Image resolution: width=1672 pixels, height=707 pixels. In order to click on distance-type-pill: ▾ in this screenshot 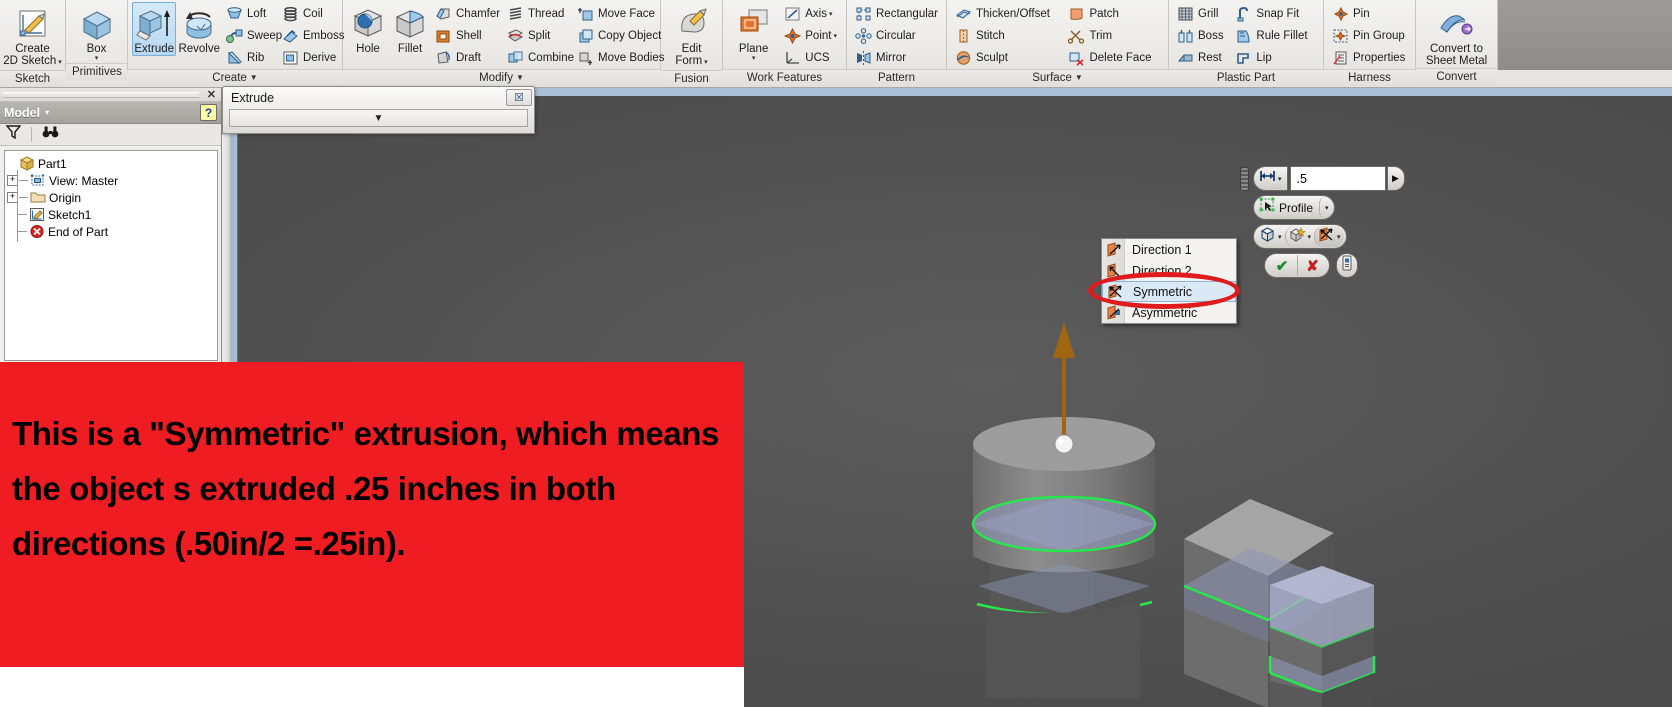, I will do `click(1270, 178)`.